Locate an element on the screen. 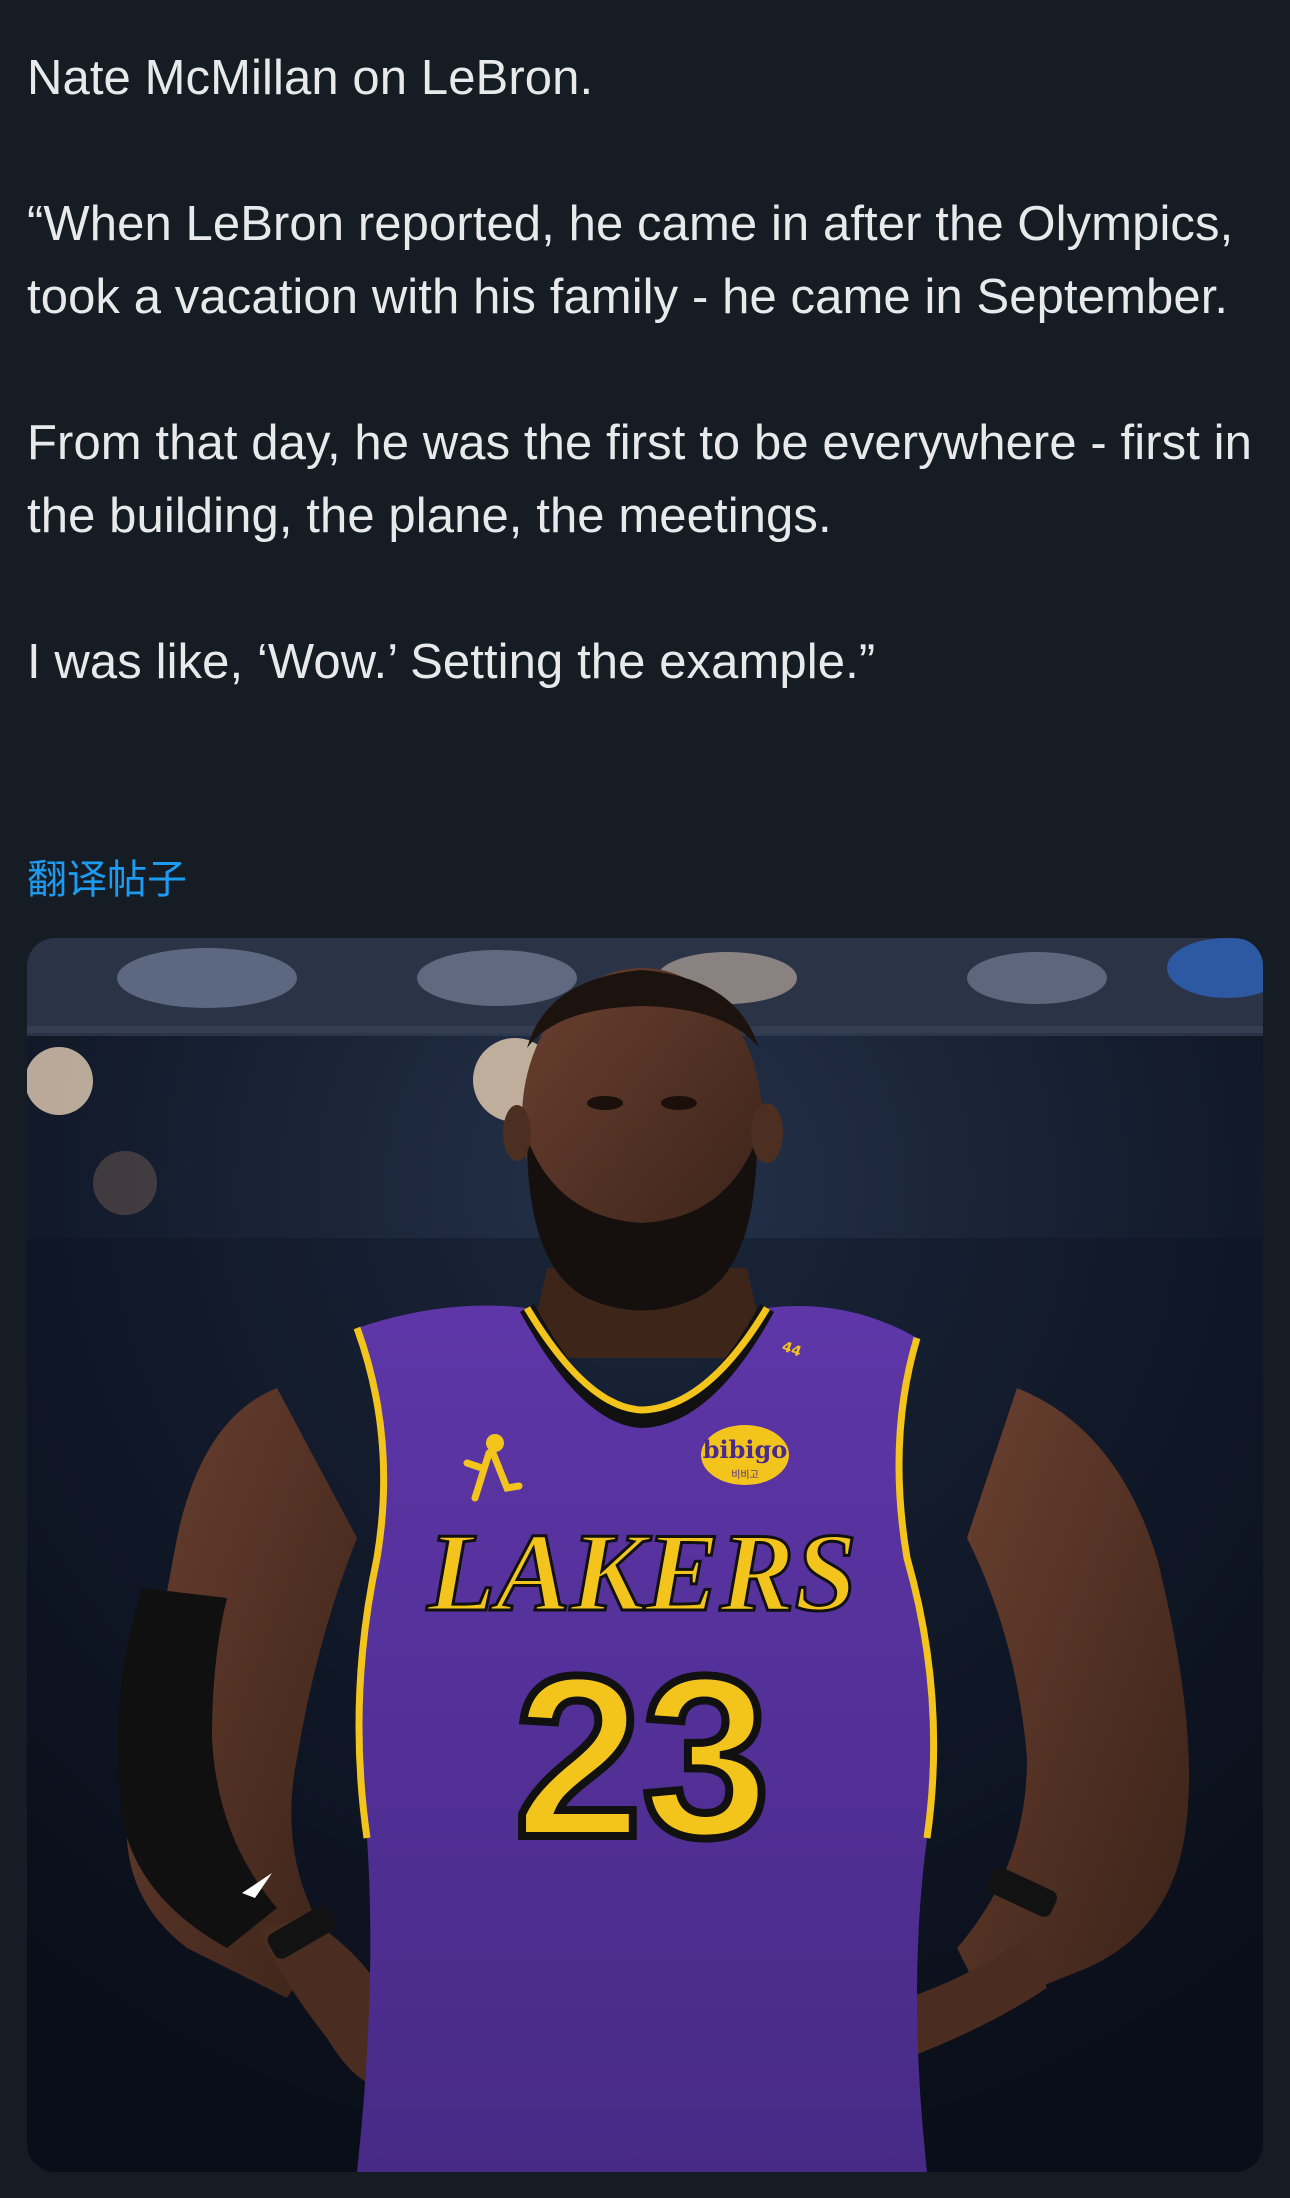 Image resolution: width=1290 pixels, height=2198 pixels. jersey-team-name: LAKERS is located at coordinates (641, 1573).